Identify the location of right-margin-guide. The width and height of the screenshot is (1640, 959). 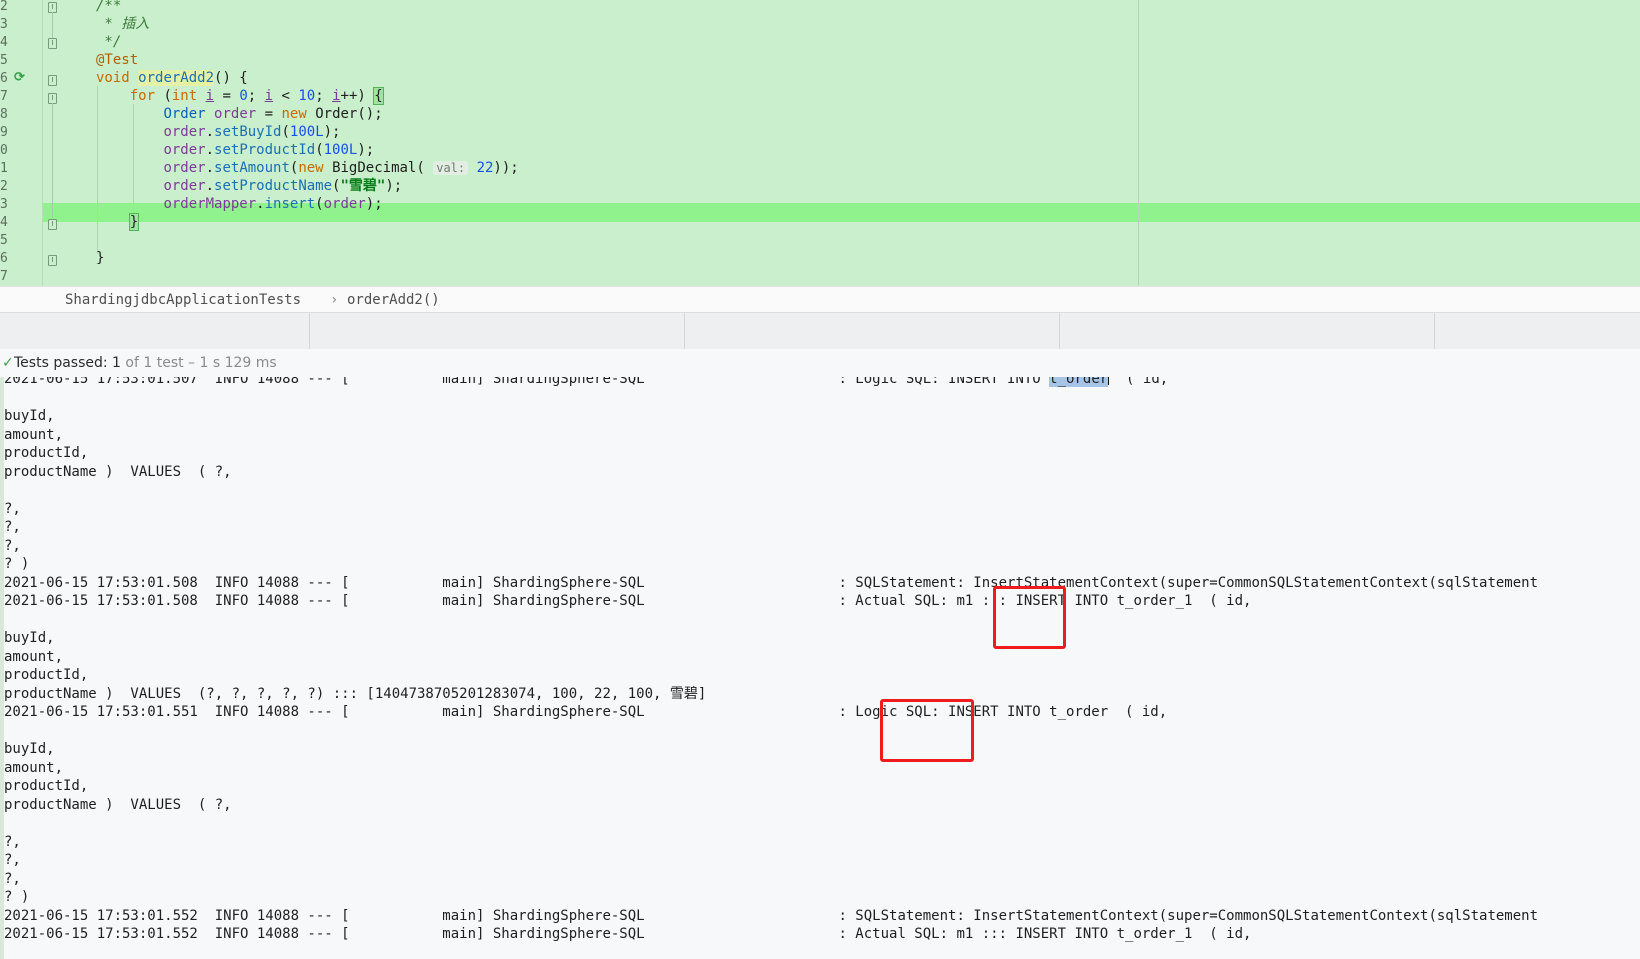
(1138, 143).